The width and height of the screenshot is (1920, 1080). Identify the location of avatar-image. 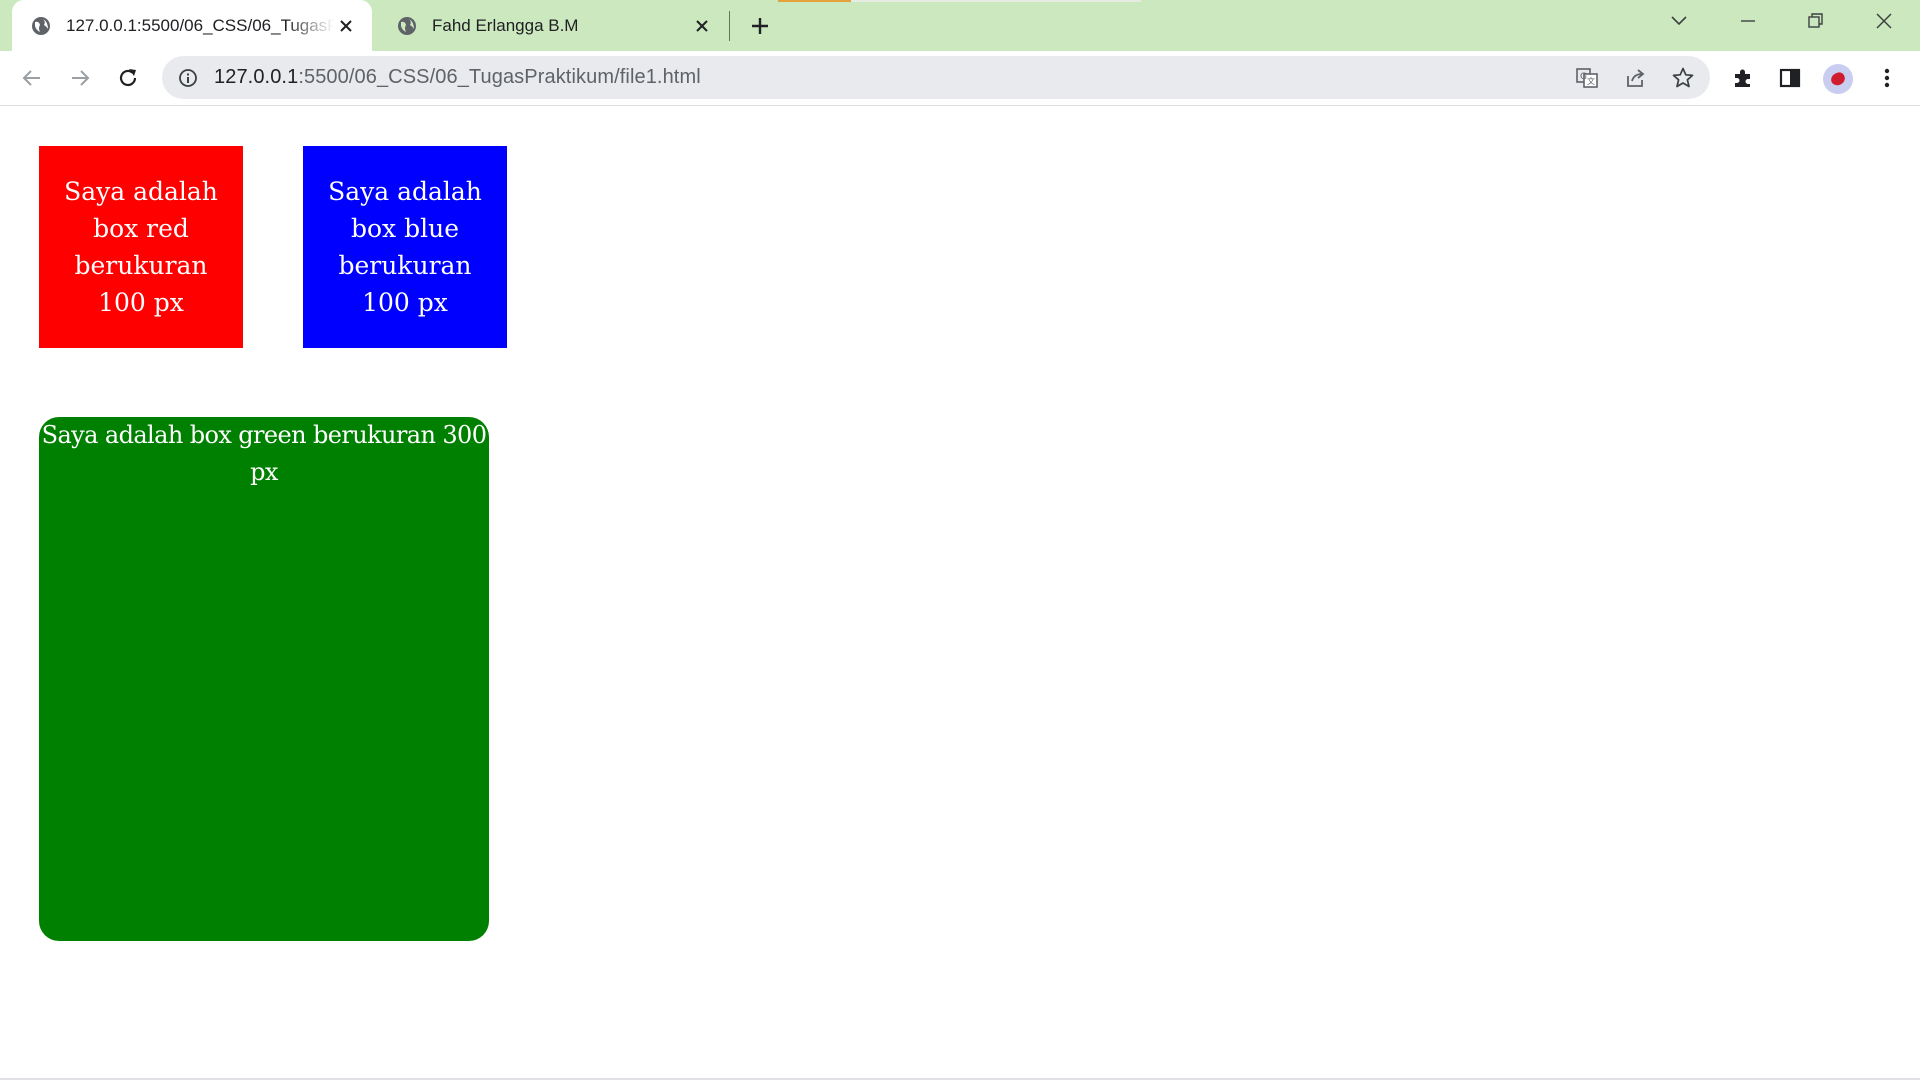
(1838, 79).